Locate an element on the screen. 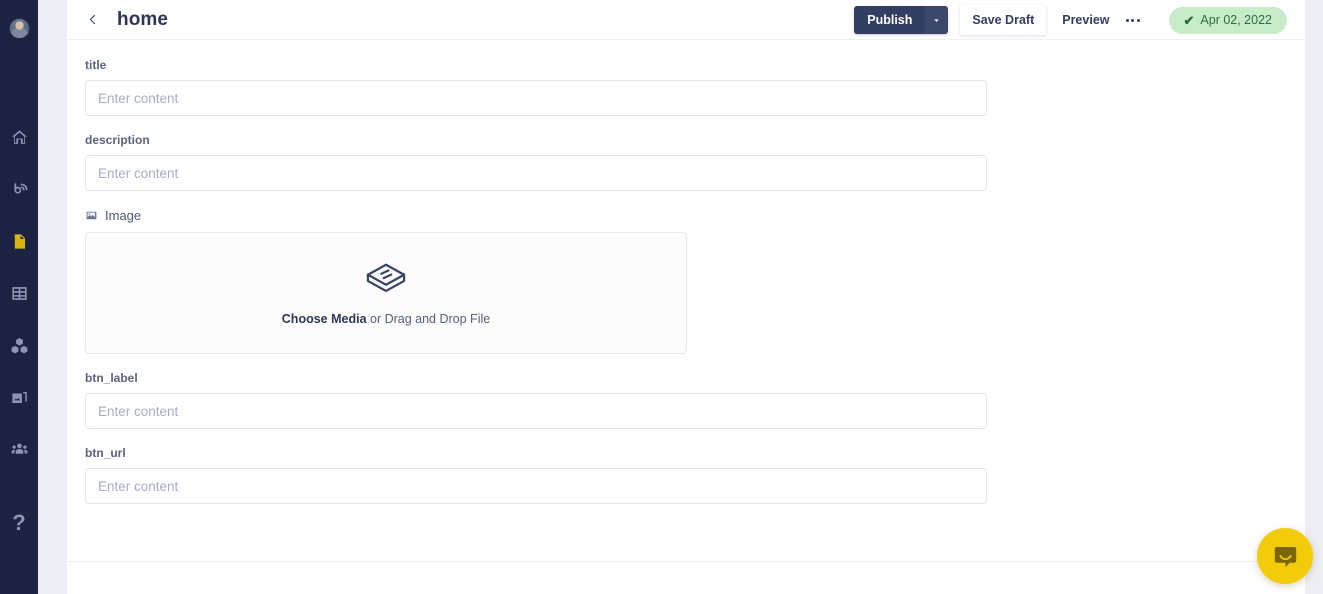  sidebar-item-collections is located at coordinates (19, 293).